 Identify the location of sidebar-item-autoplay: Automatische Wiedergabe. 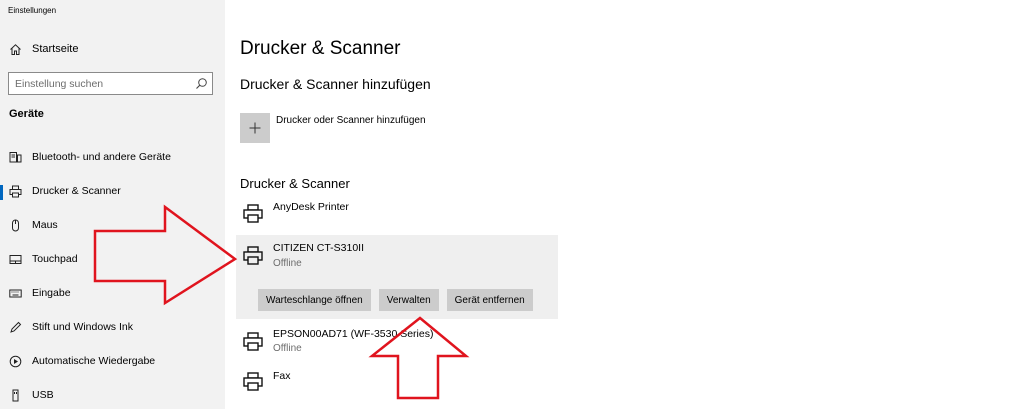
(112, 362).